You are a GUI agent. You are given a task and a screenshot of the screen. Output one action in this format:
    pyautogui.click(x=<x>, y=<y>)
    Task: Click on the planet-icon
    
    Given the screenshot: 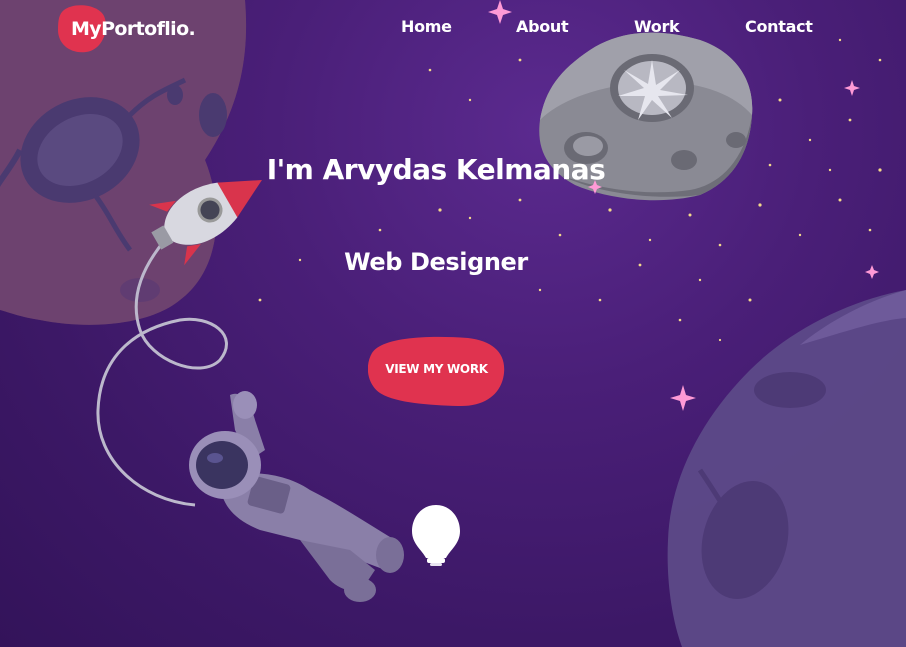 What is the action you would take?
    pyautogui.click(x=786, y=468)
    